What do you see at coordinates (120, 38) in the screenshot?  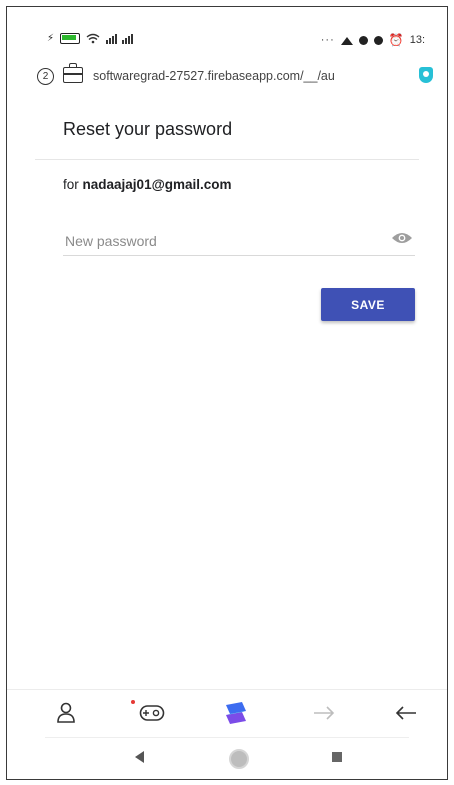 I see `signal-icon` at bounding box center [120, 38].